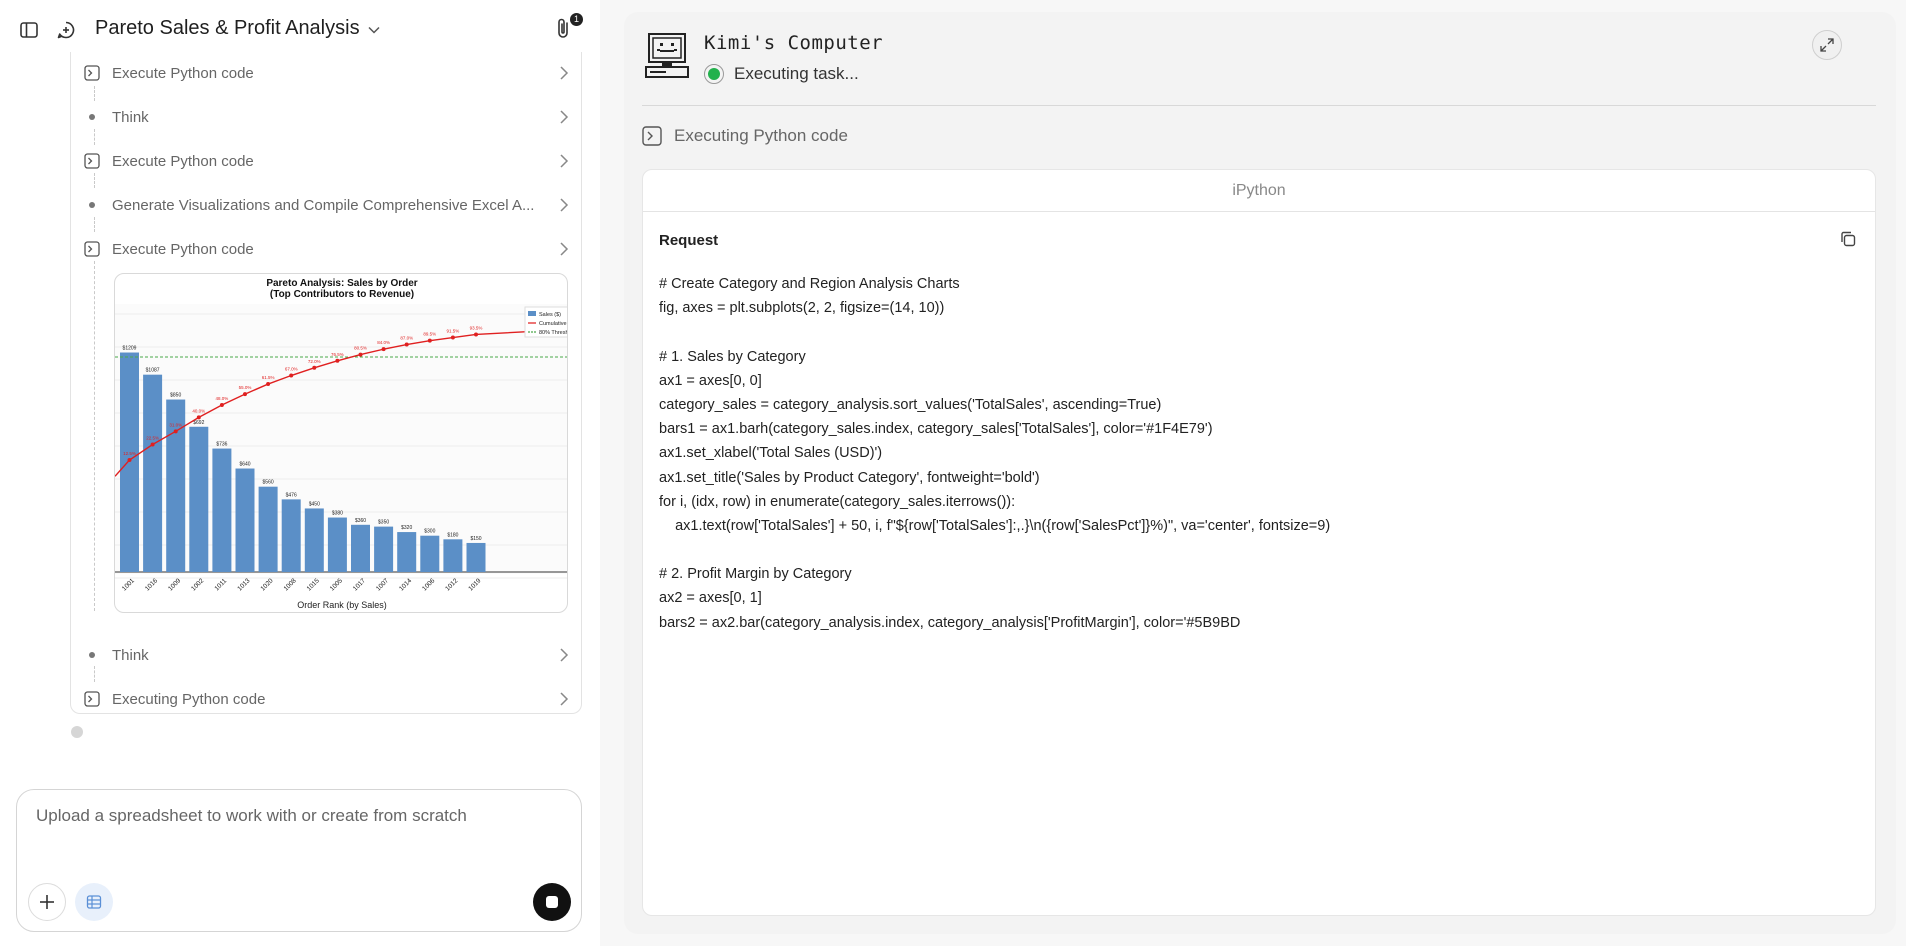 Image resolution: width=1906 pixels, height=946 pixels. Describe the element at coordinates (151, 584) in the screenshot. I see `x-tick-label: 1016` at that location.